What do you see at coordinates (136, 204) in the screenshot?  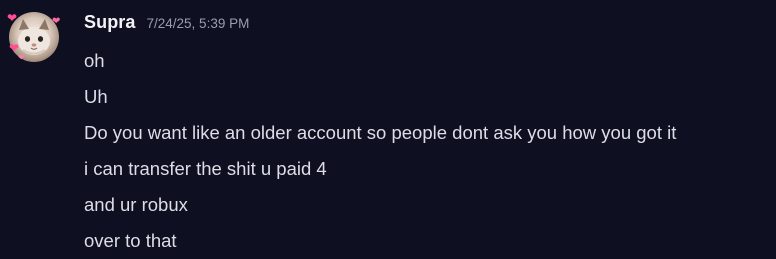 I see `message-line: and ur robux` at bounding box center [136, 204].